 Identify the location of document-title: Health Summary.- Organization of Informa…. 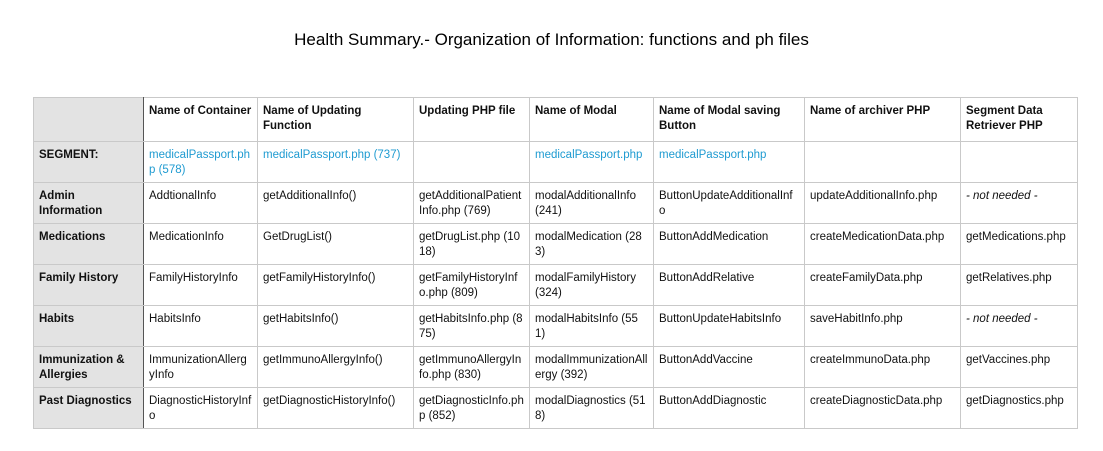
(551, 39).